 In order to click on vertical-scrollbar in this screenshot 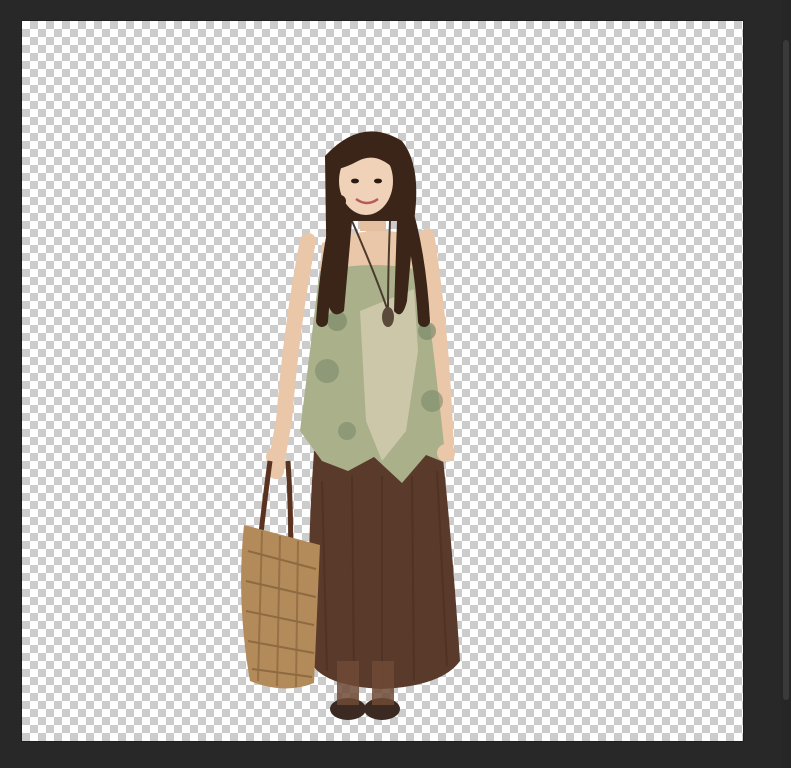, I will do `click(786, 384)`.